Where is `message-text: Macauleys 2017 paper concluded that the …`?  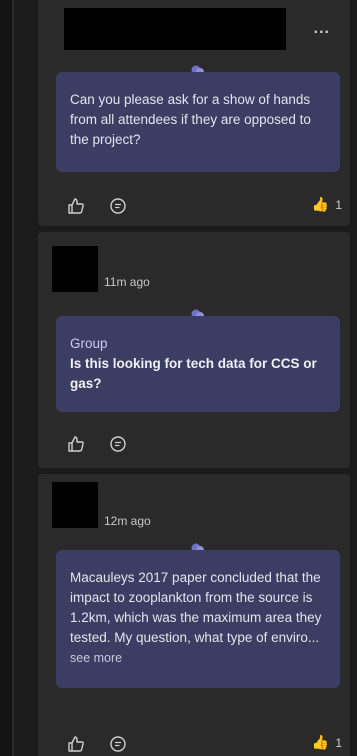 message-text: Macauleys 2017 paper concluded that the … is located at coordinates (196, 607).